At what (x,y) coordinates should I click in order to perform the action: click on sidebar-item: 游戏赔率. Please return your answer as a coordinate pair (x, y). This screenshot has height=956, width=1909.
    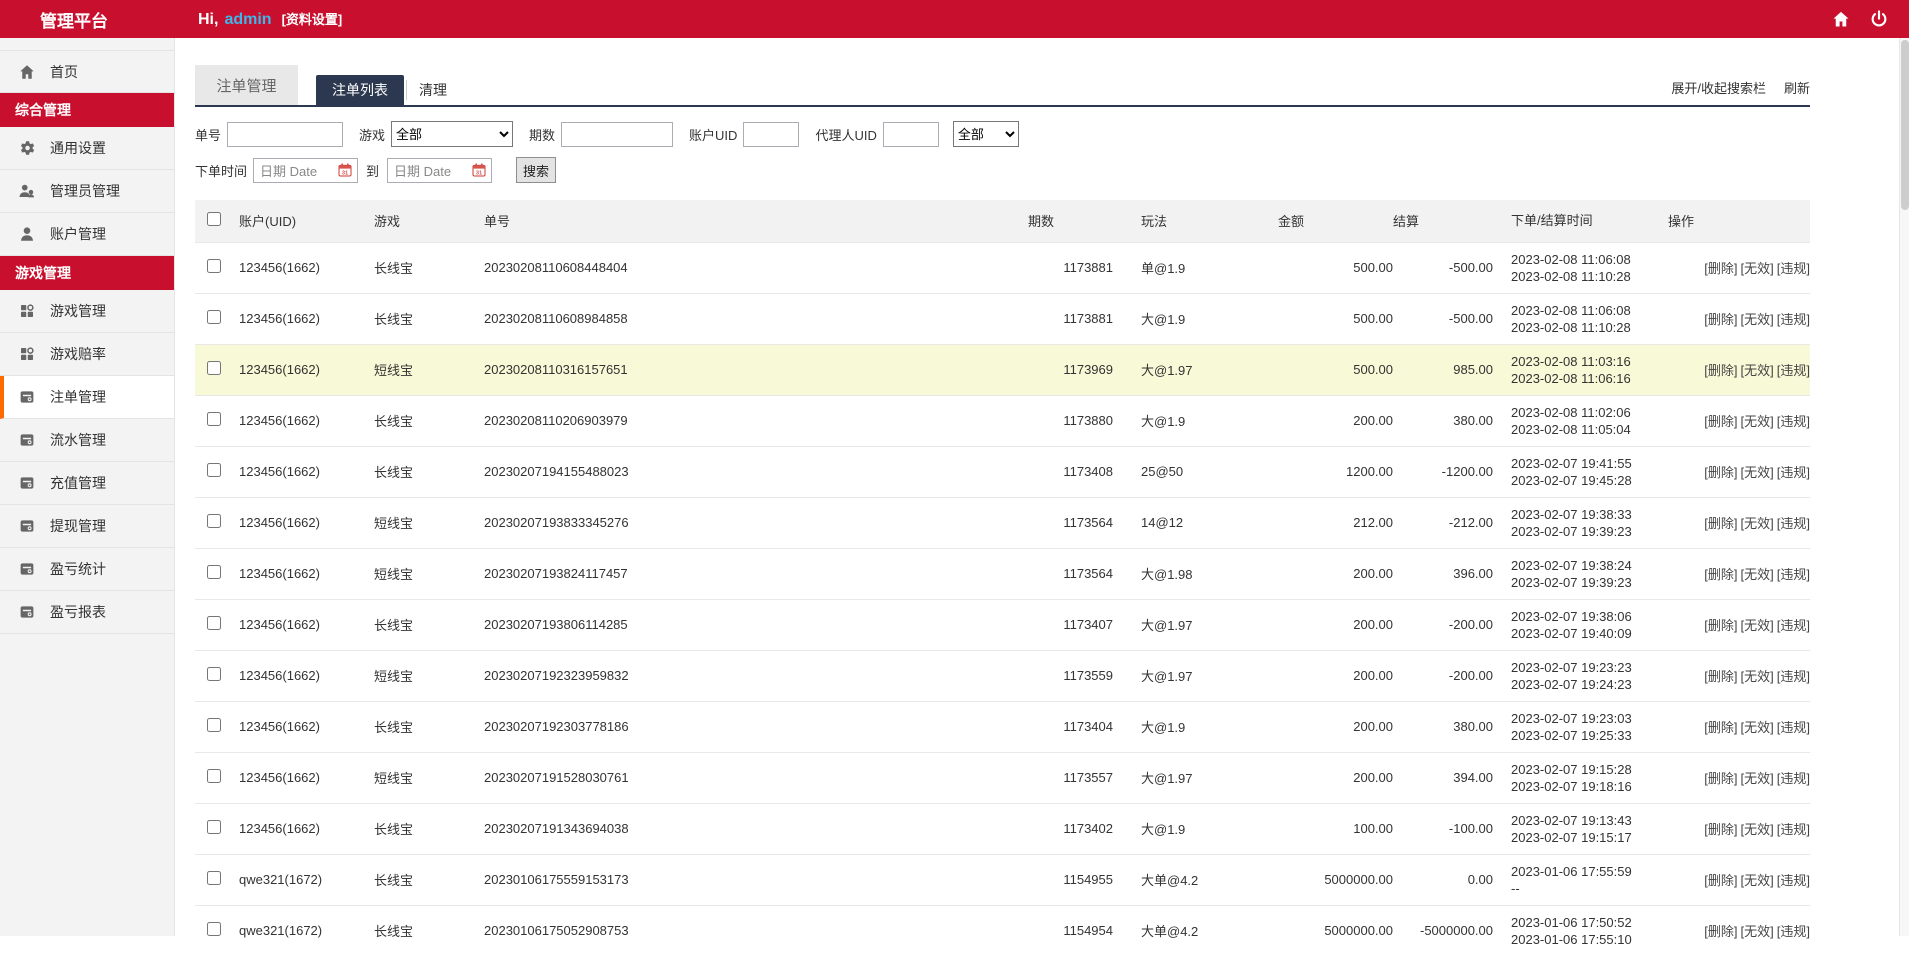
    Looking at the image, I should click on (87, 354).